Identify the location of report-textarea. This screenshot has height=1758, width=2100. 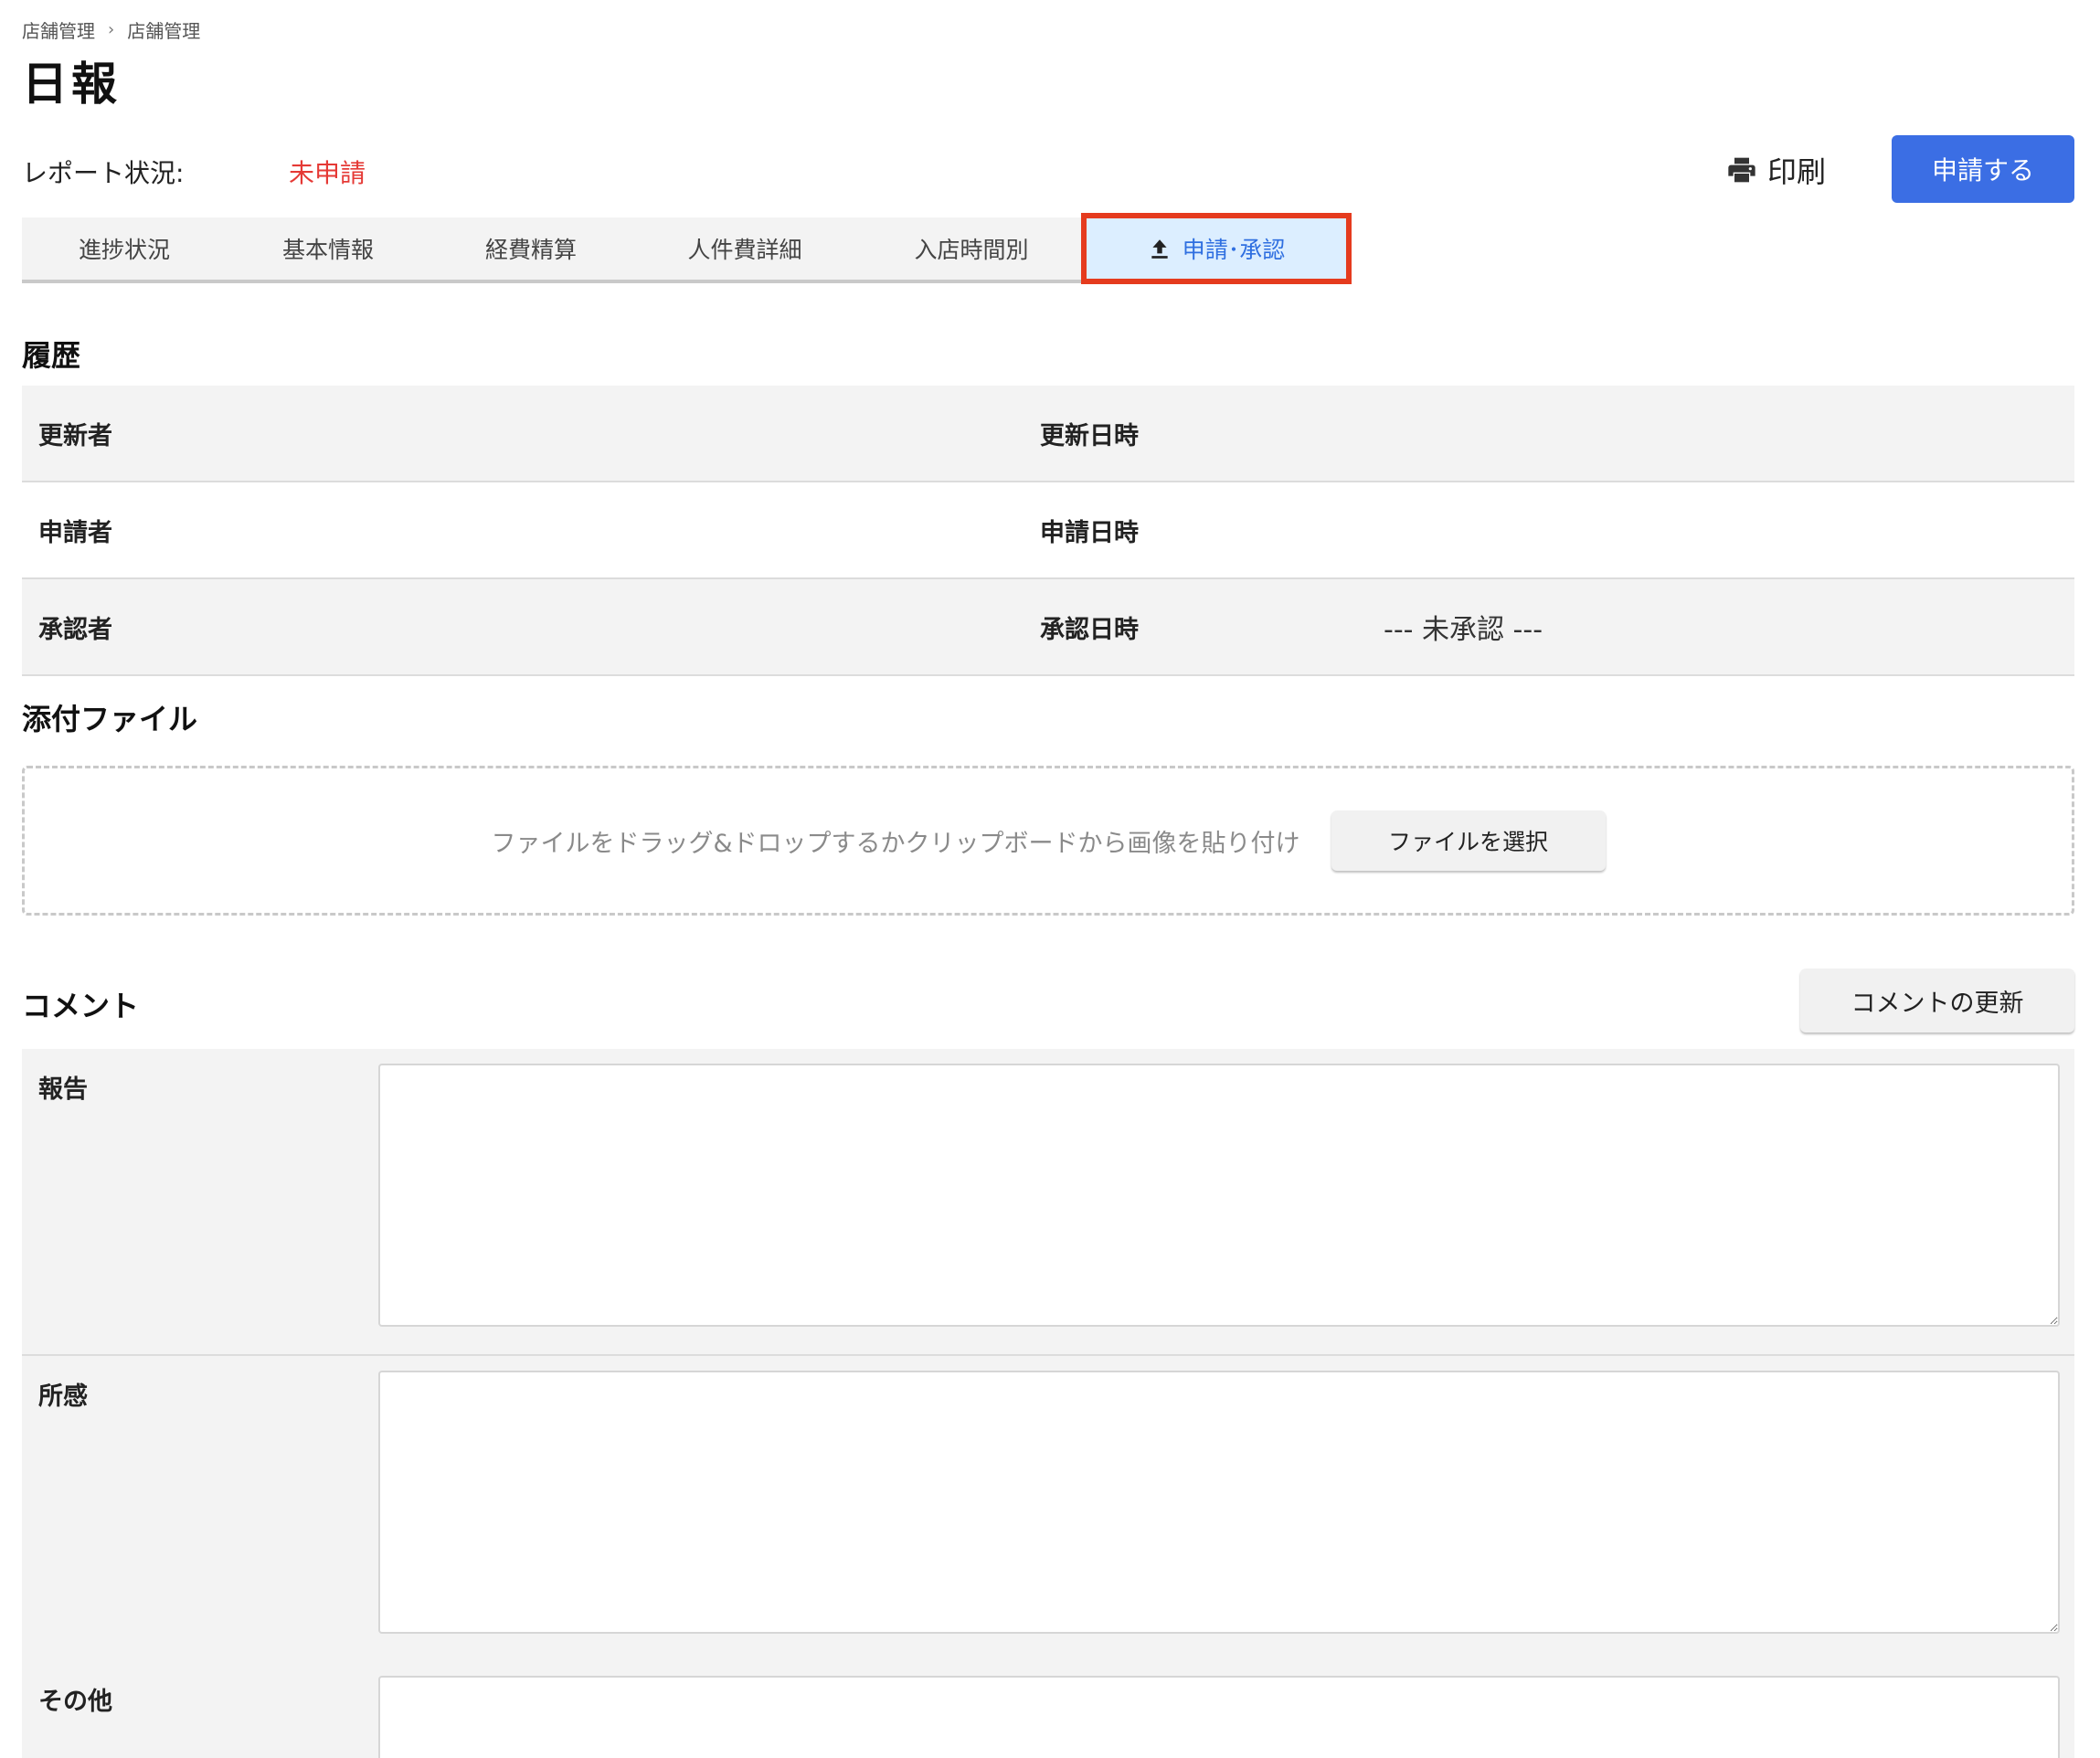
(1219, 1195).